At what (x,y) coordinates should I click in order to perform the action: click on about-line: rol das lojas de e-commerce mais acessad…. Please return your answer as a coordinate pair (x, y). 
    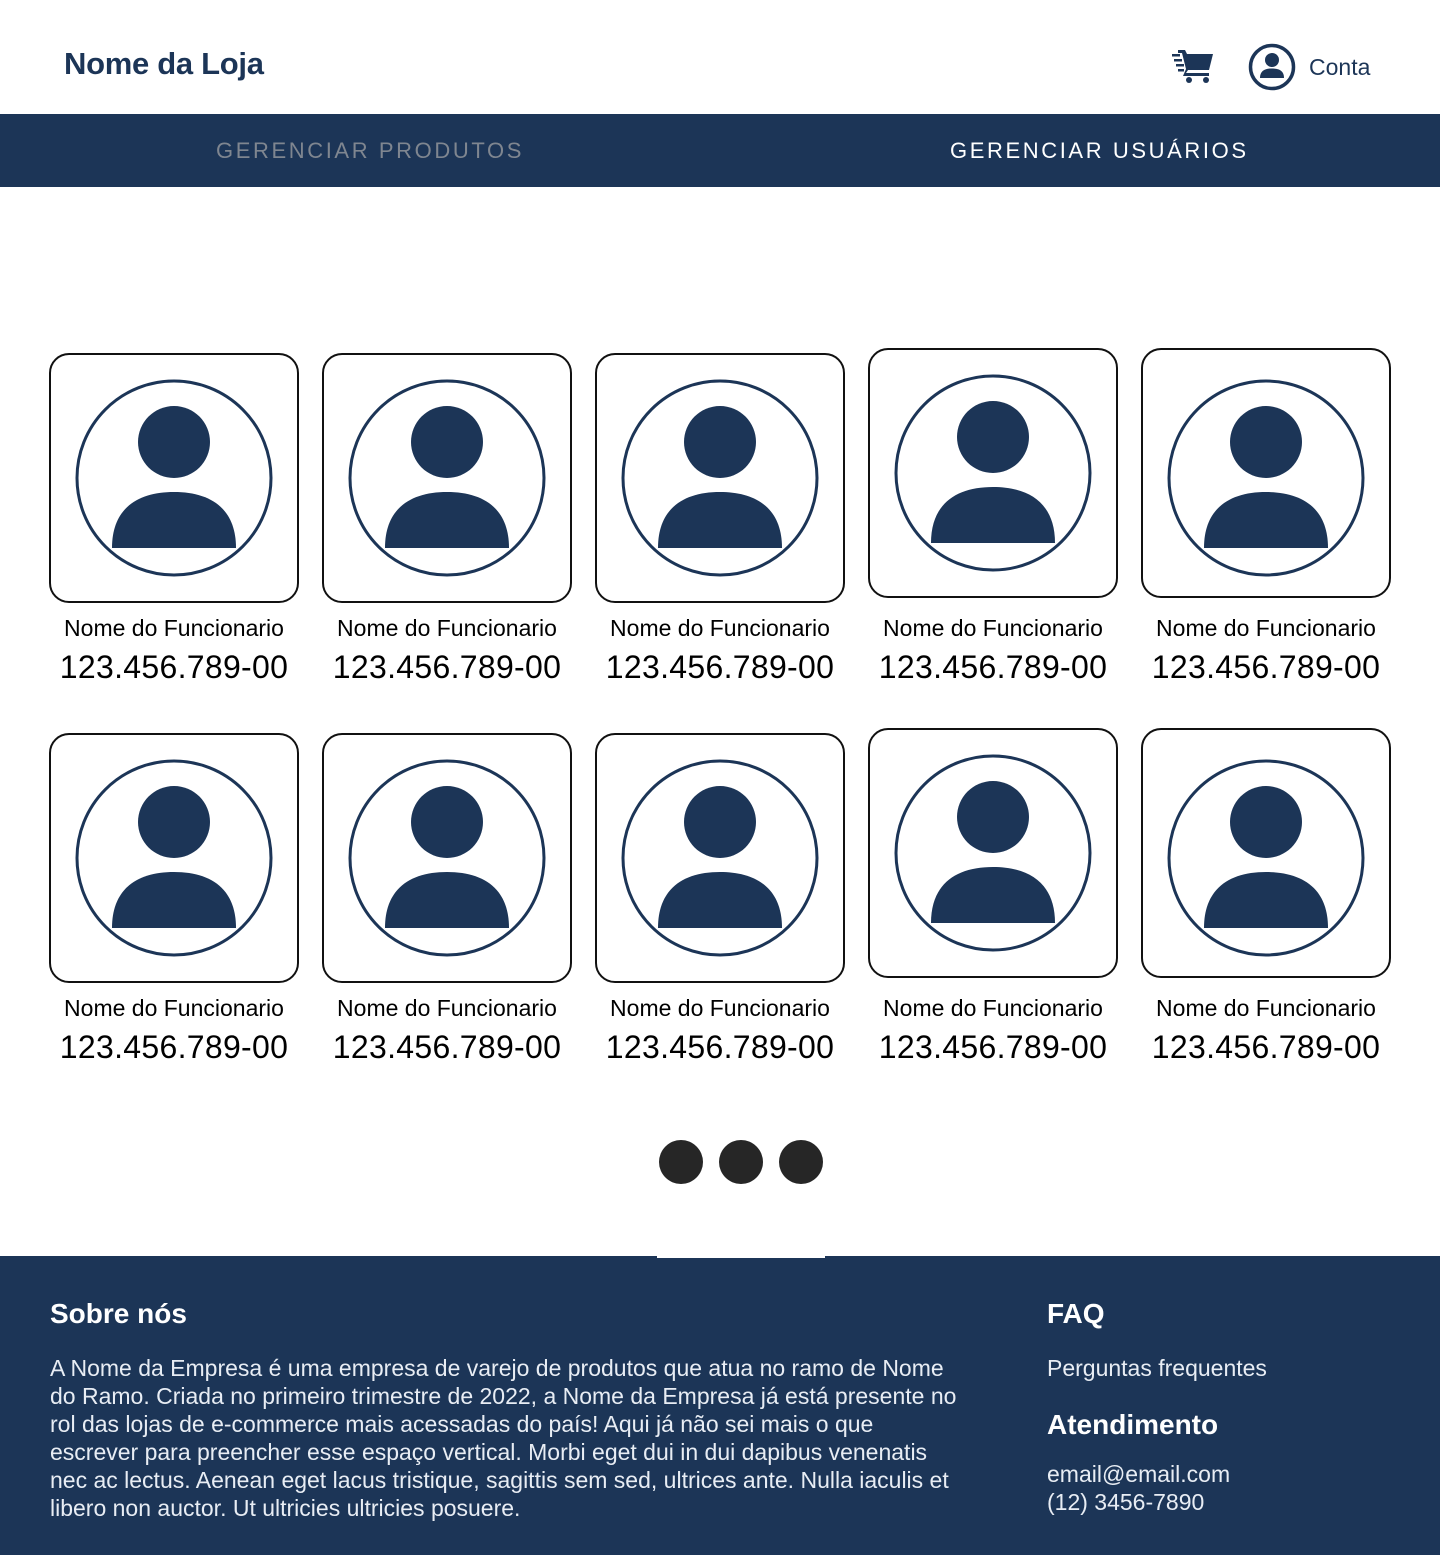
    Looking at the image, I should click on (462, 1424).